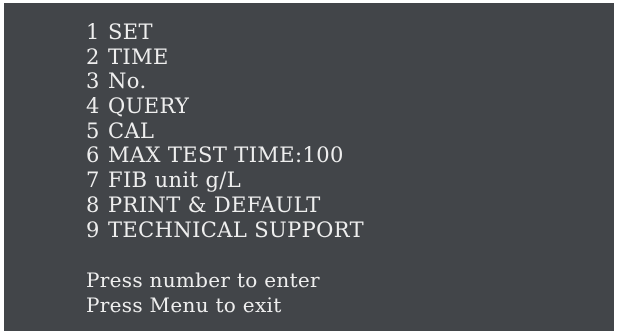  Describe the element at coordinates (93, 56) in the screenshot. I see `menu-item-number: 2` at that location.